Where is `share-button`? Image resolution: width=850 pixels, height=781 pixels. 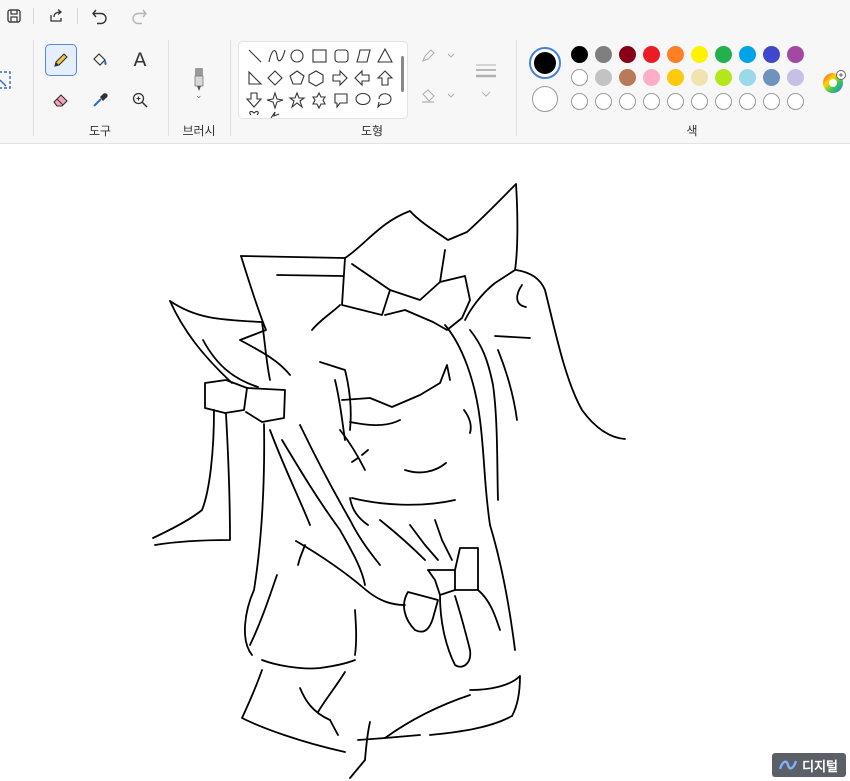 share-button is located at coordinates (56, 16).